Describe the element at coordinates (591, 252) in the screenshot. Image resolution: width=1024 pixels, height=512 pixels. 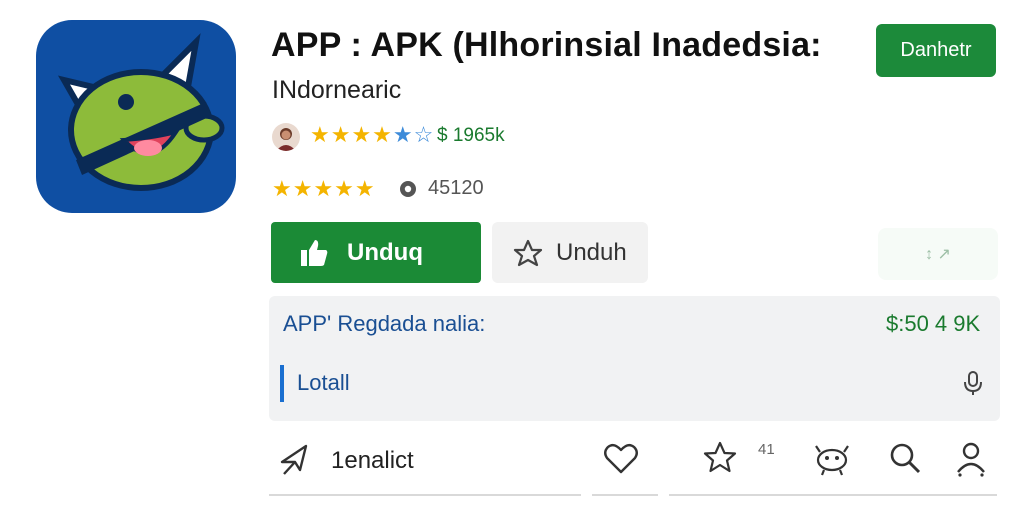
I see `wishlist-button-label: Unduh` at that location.